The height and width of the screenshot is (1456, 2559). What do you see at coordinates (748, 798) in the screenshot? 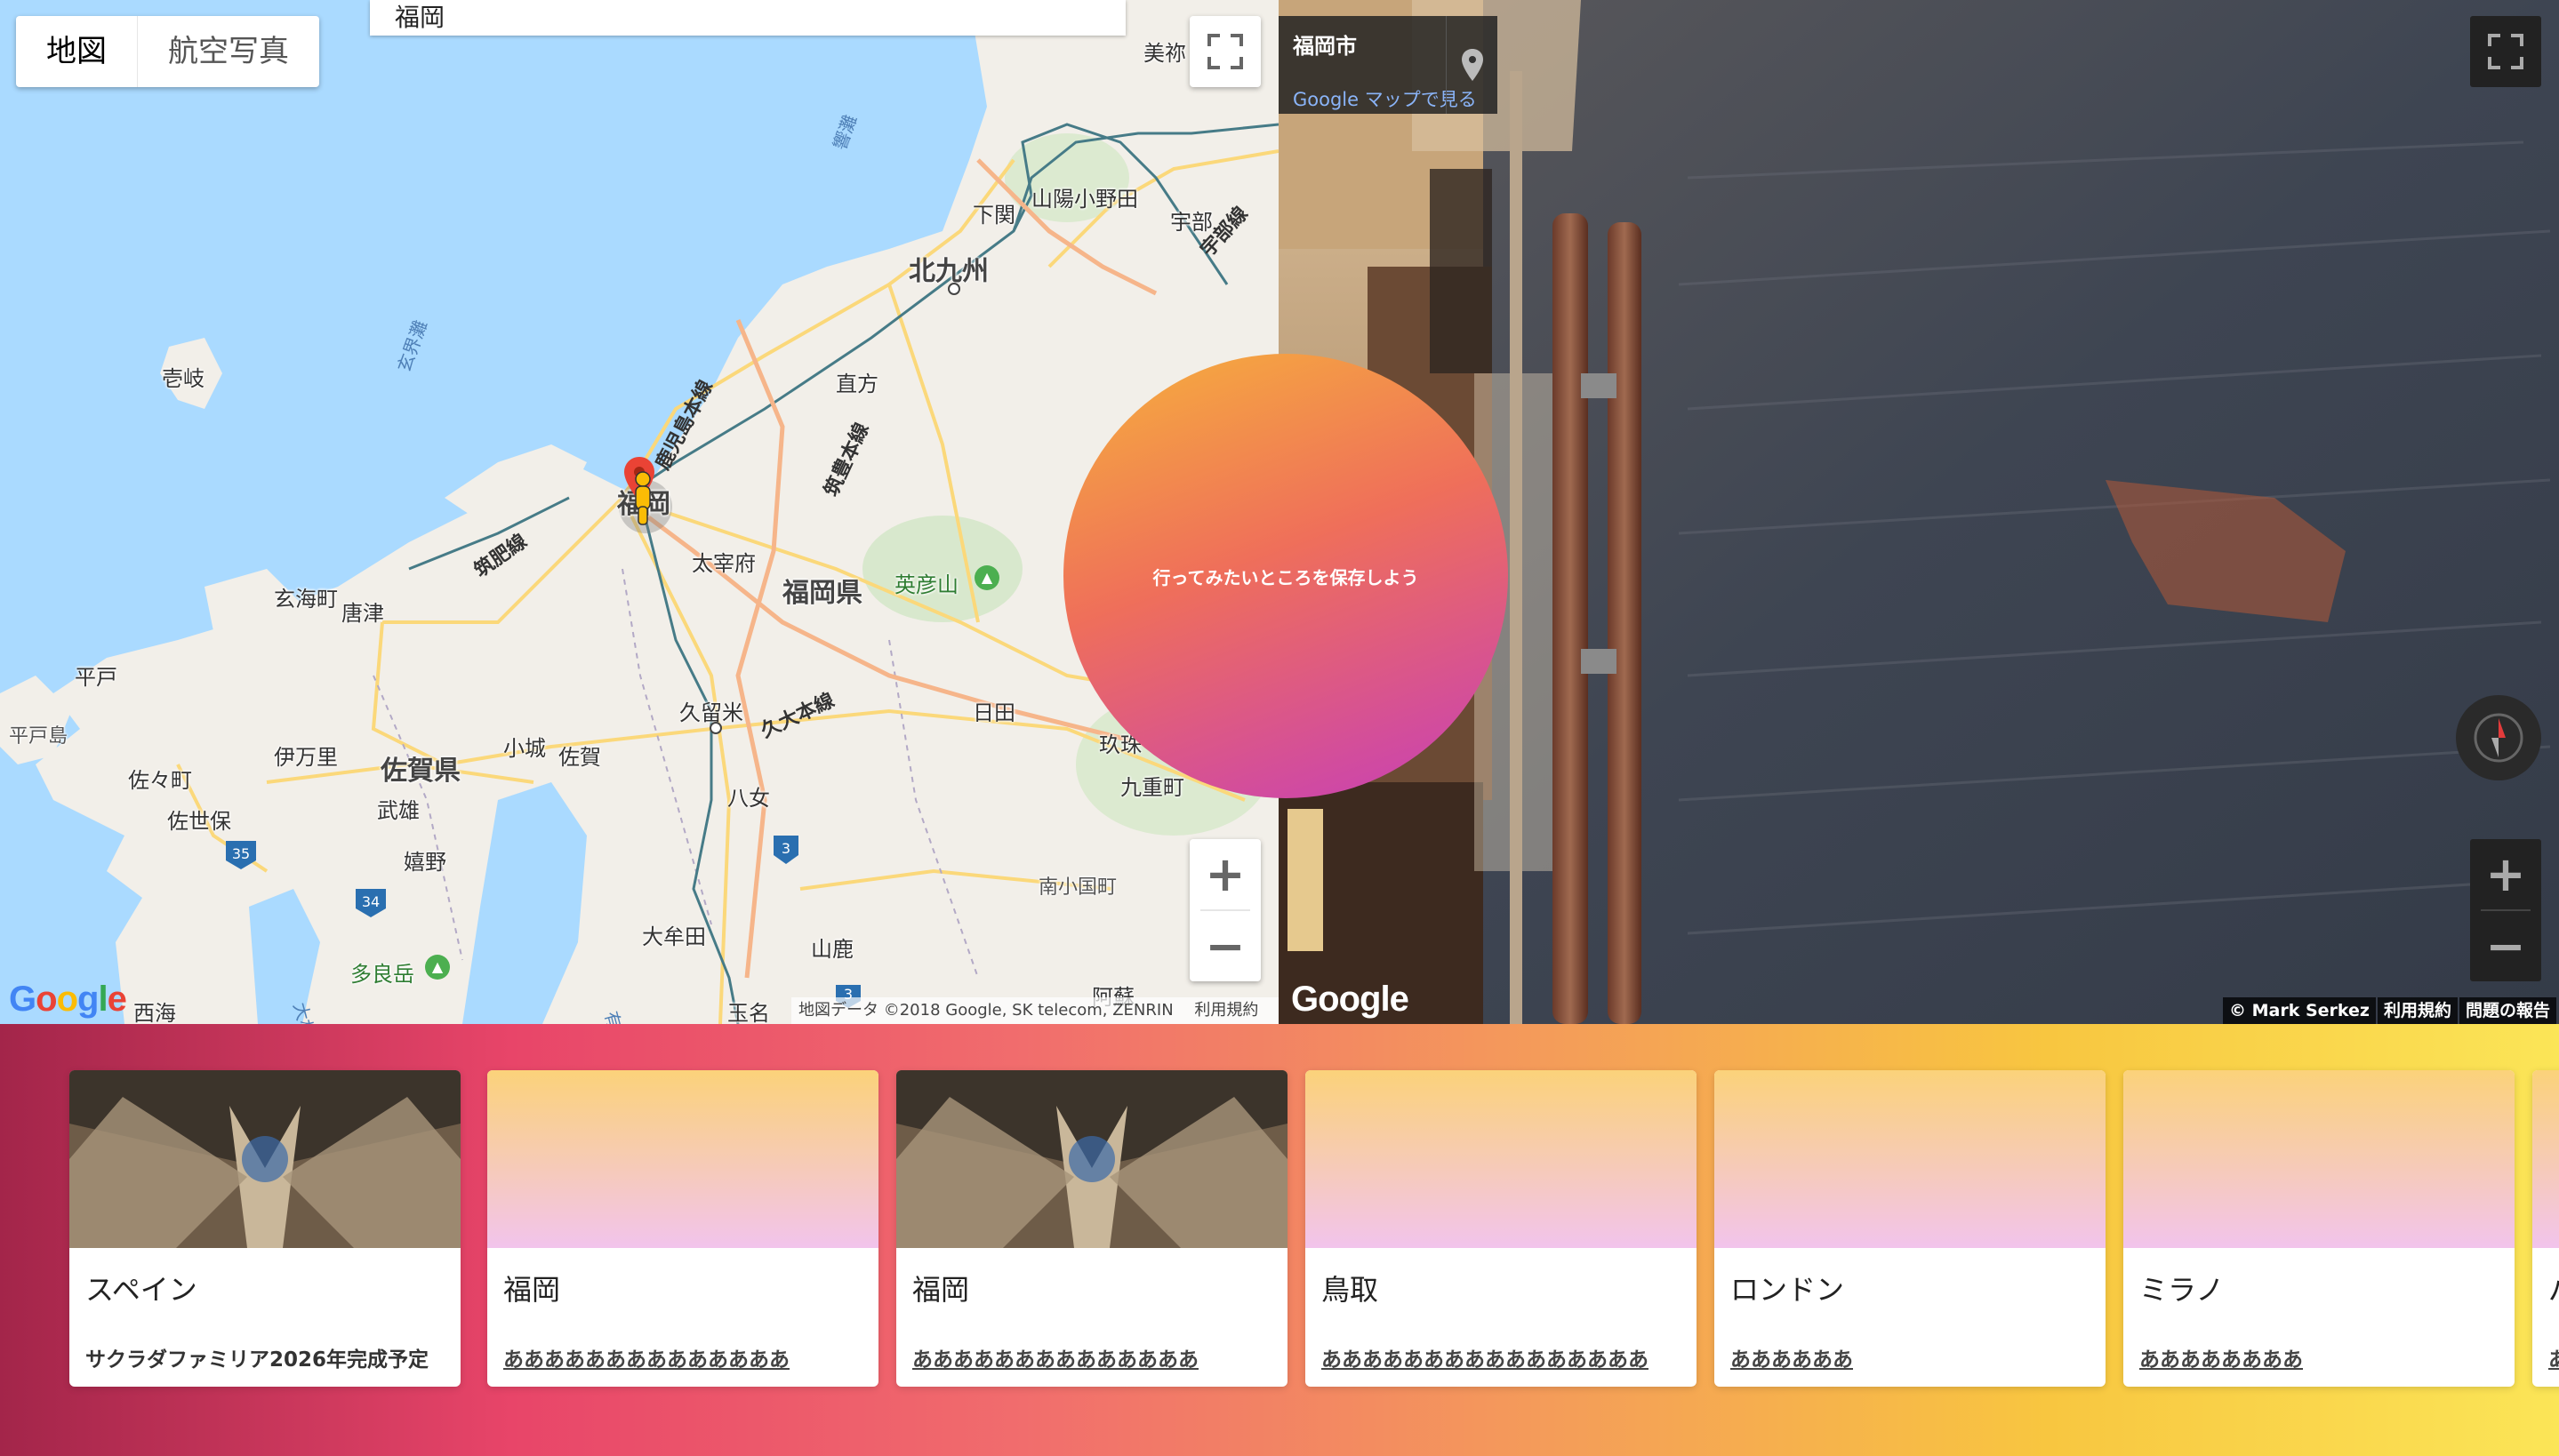
I see `place-label: 八女` at bounding box center [748, 798].